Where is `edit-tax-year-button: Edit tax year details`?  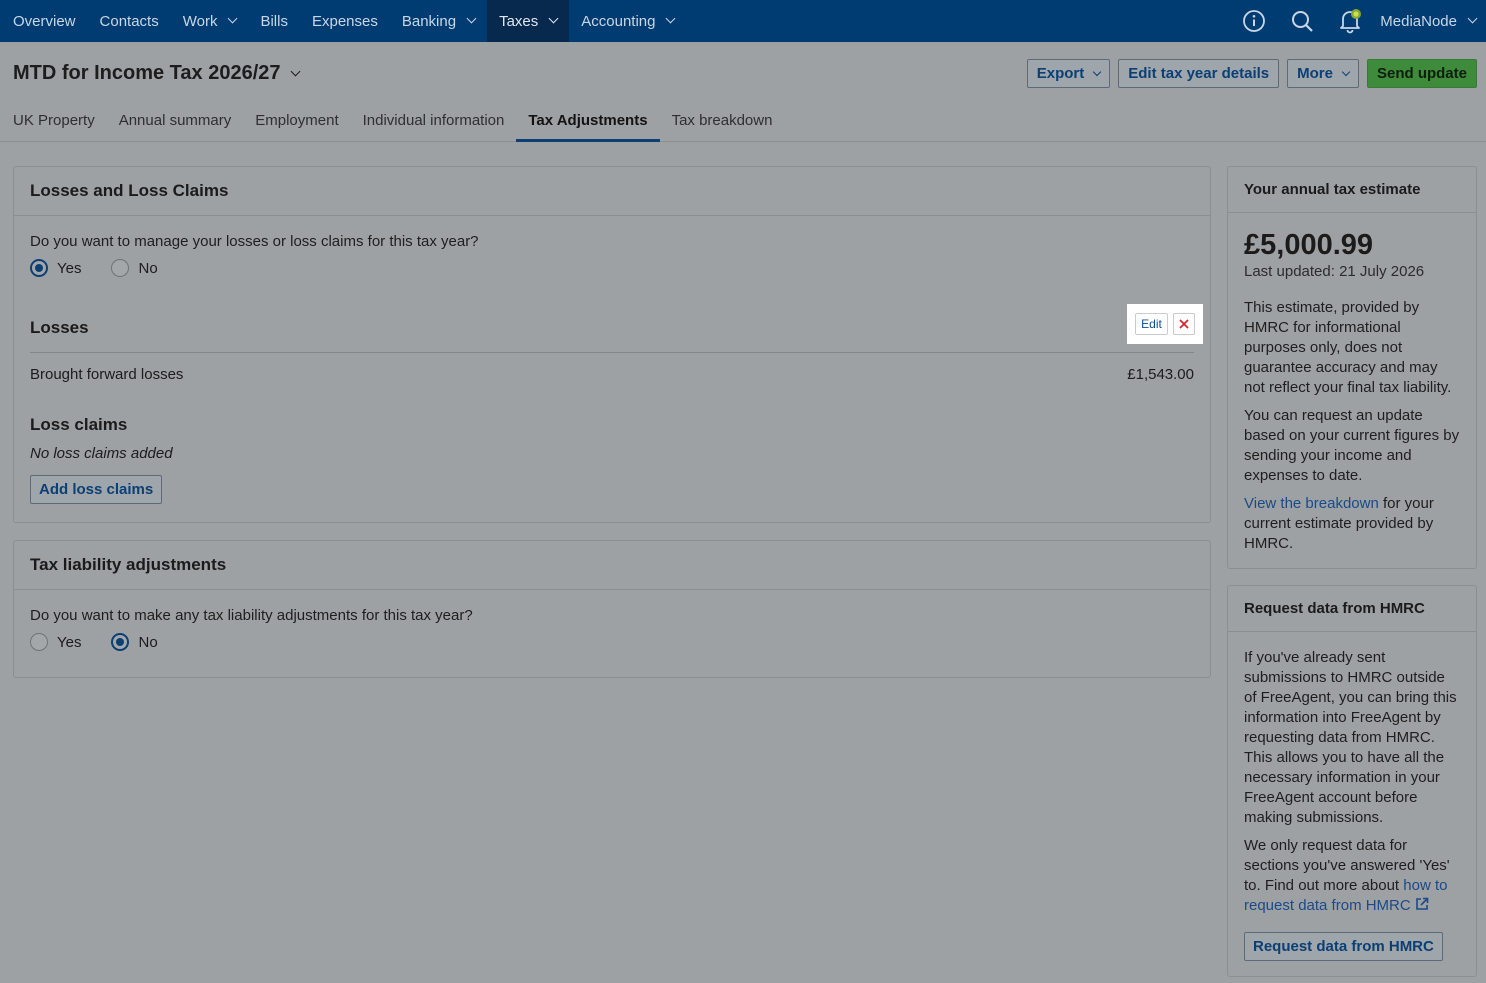
edit-tax-year-button: Edit tax year details is located at coordinates (1199, 73).